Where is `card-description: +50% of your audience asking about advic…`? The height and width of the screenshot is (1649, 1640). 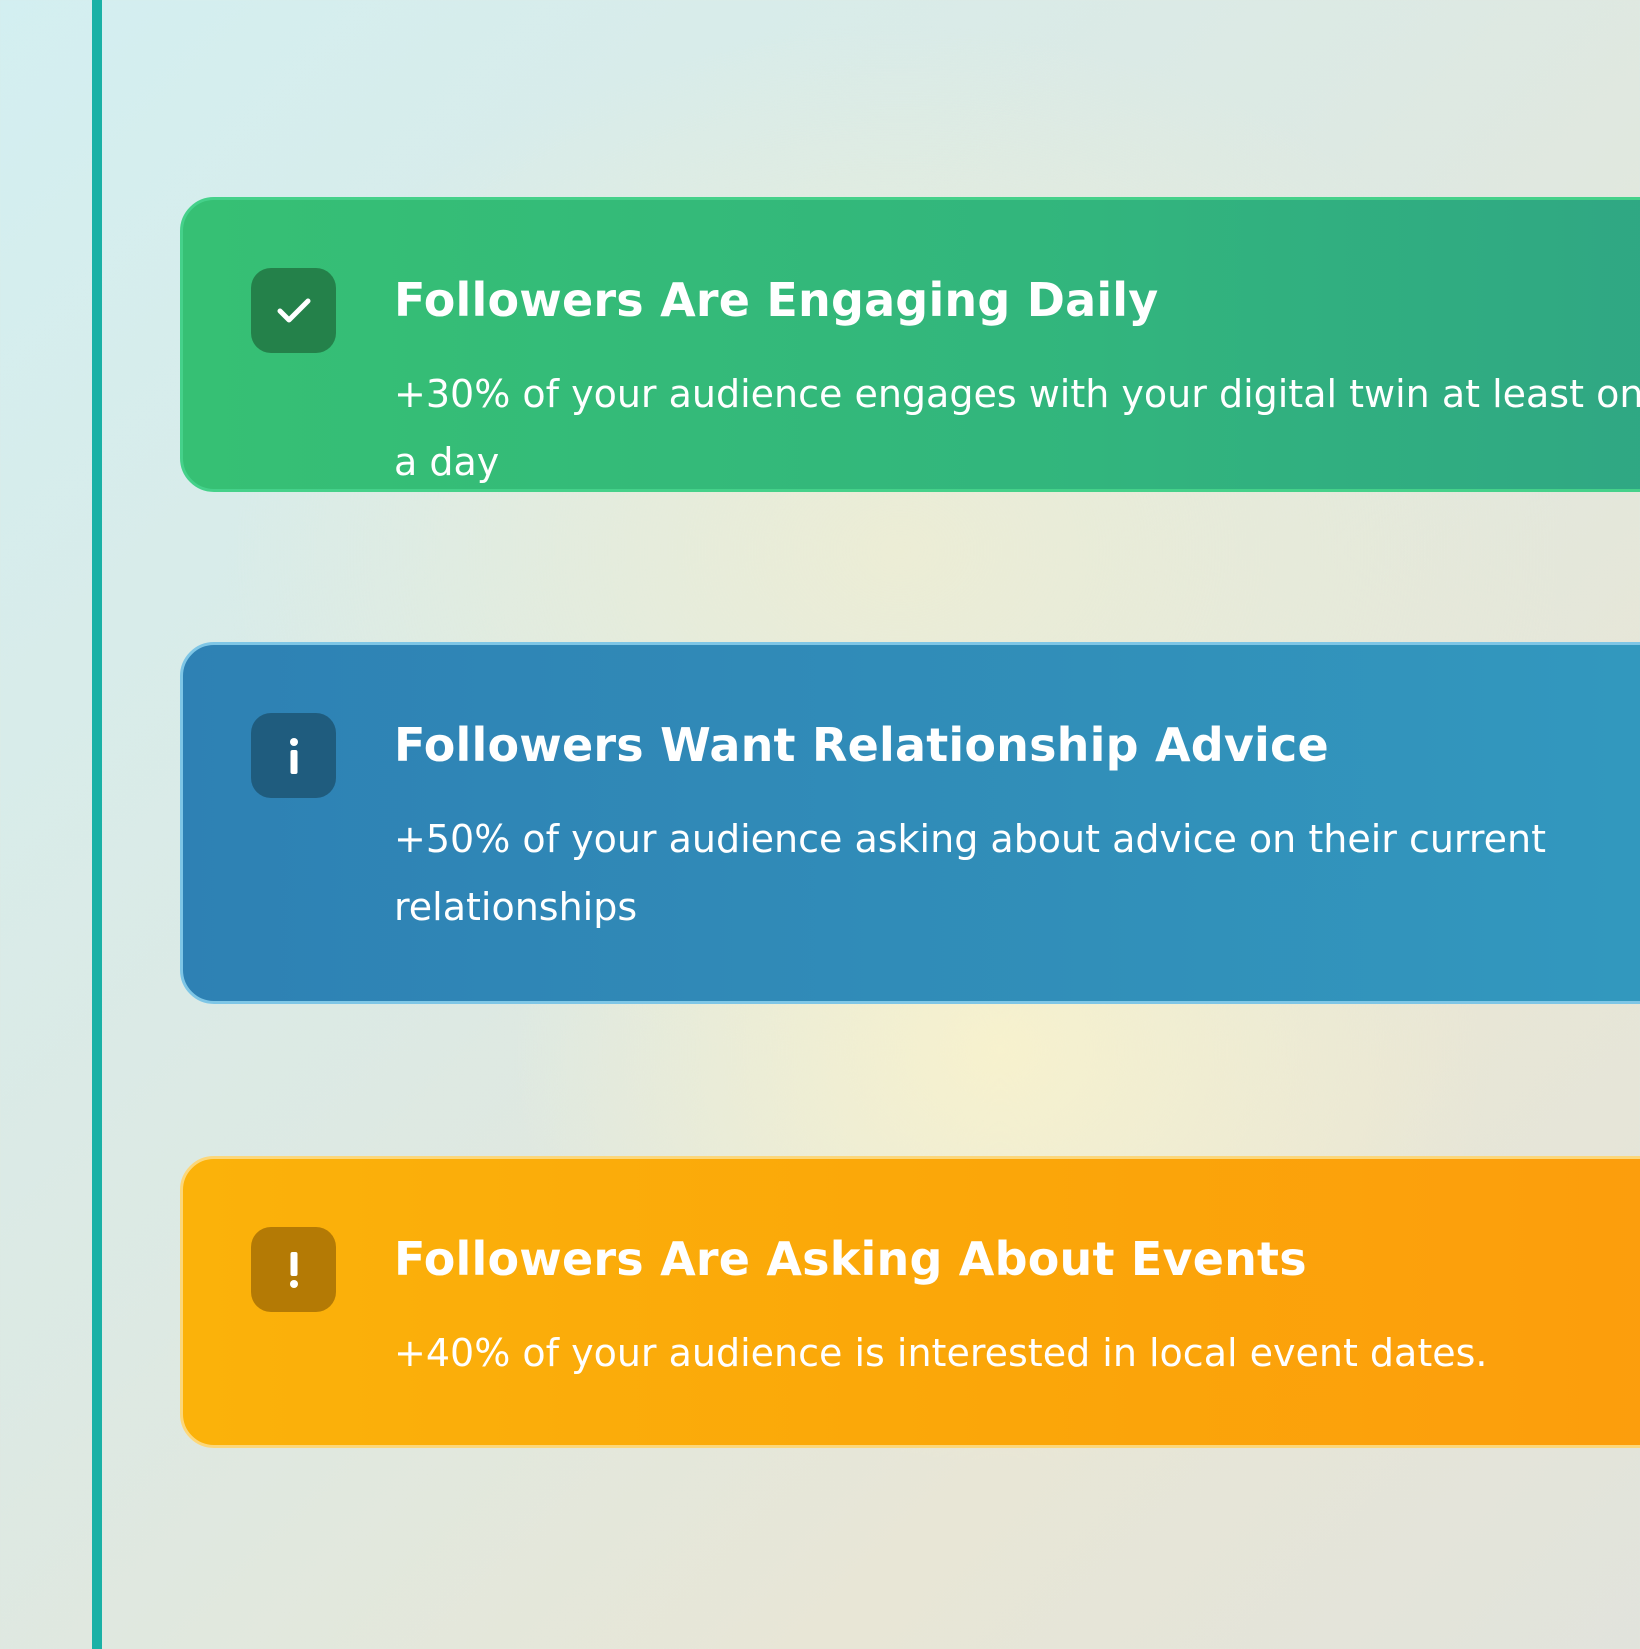
card-description: +50% of your audience asking about advic… is located at coordinates (970, 873).